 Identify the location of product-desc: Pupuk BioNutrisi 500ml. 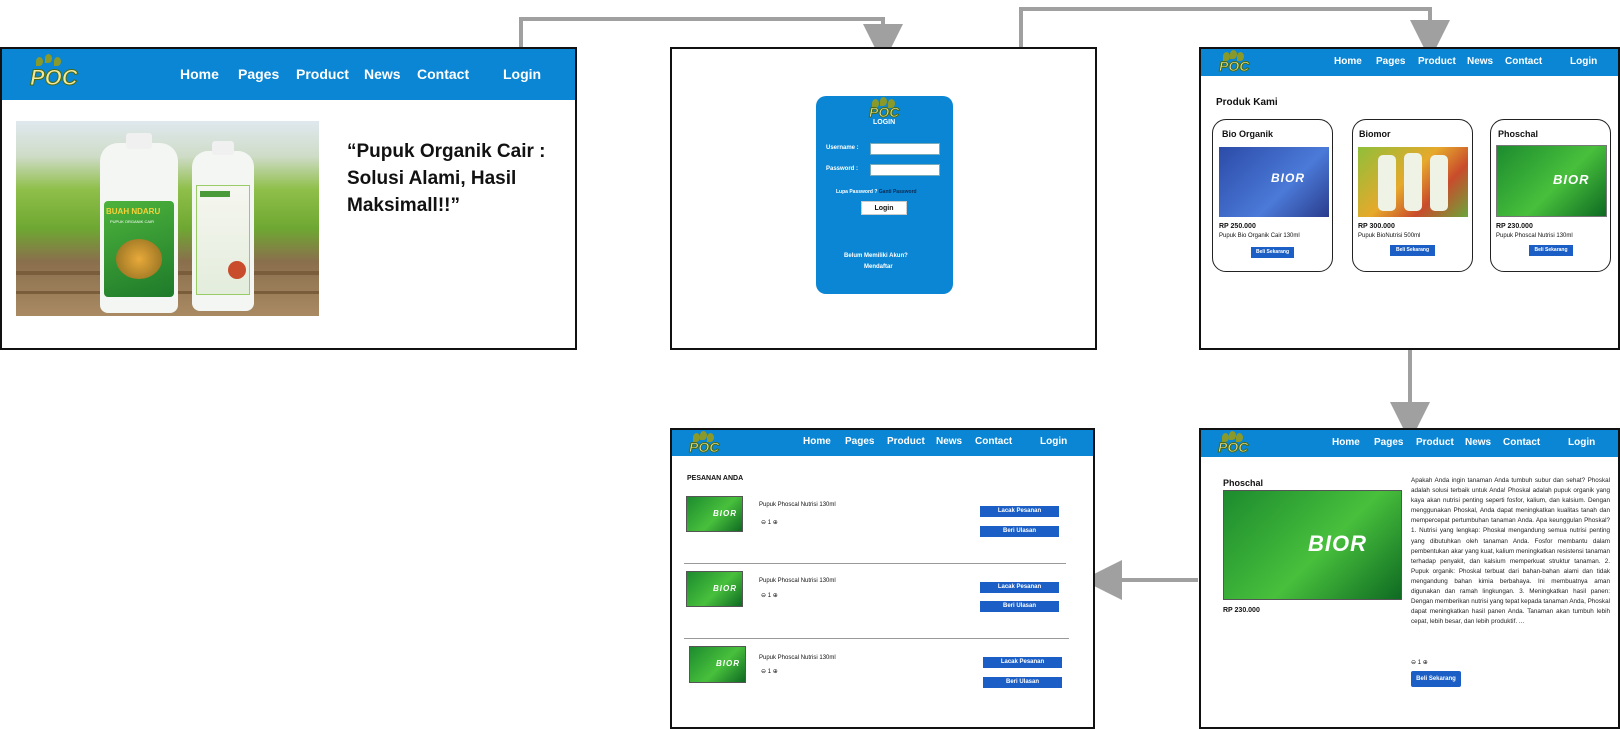
(1389, 236).